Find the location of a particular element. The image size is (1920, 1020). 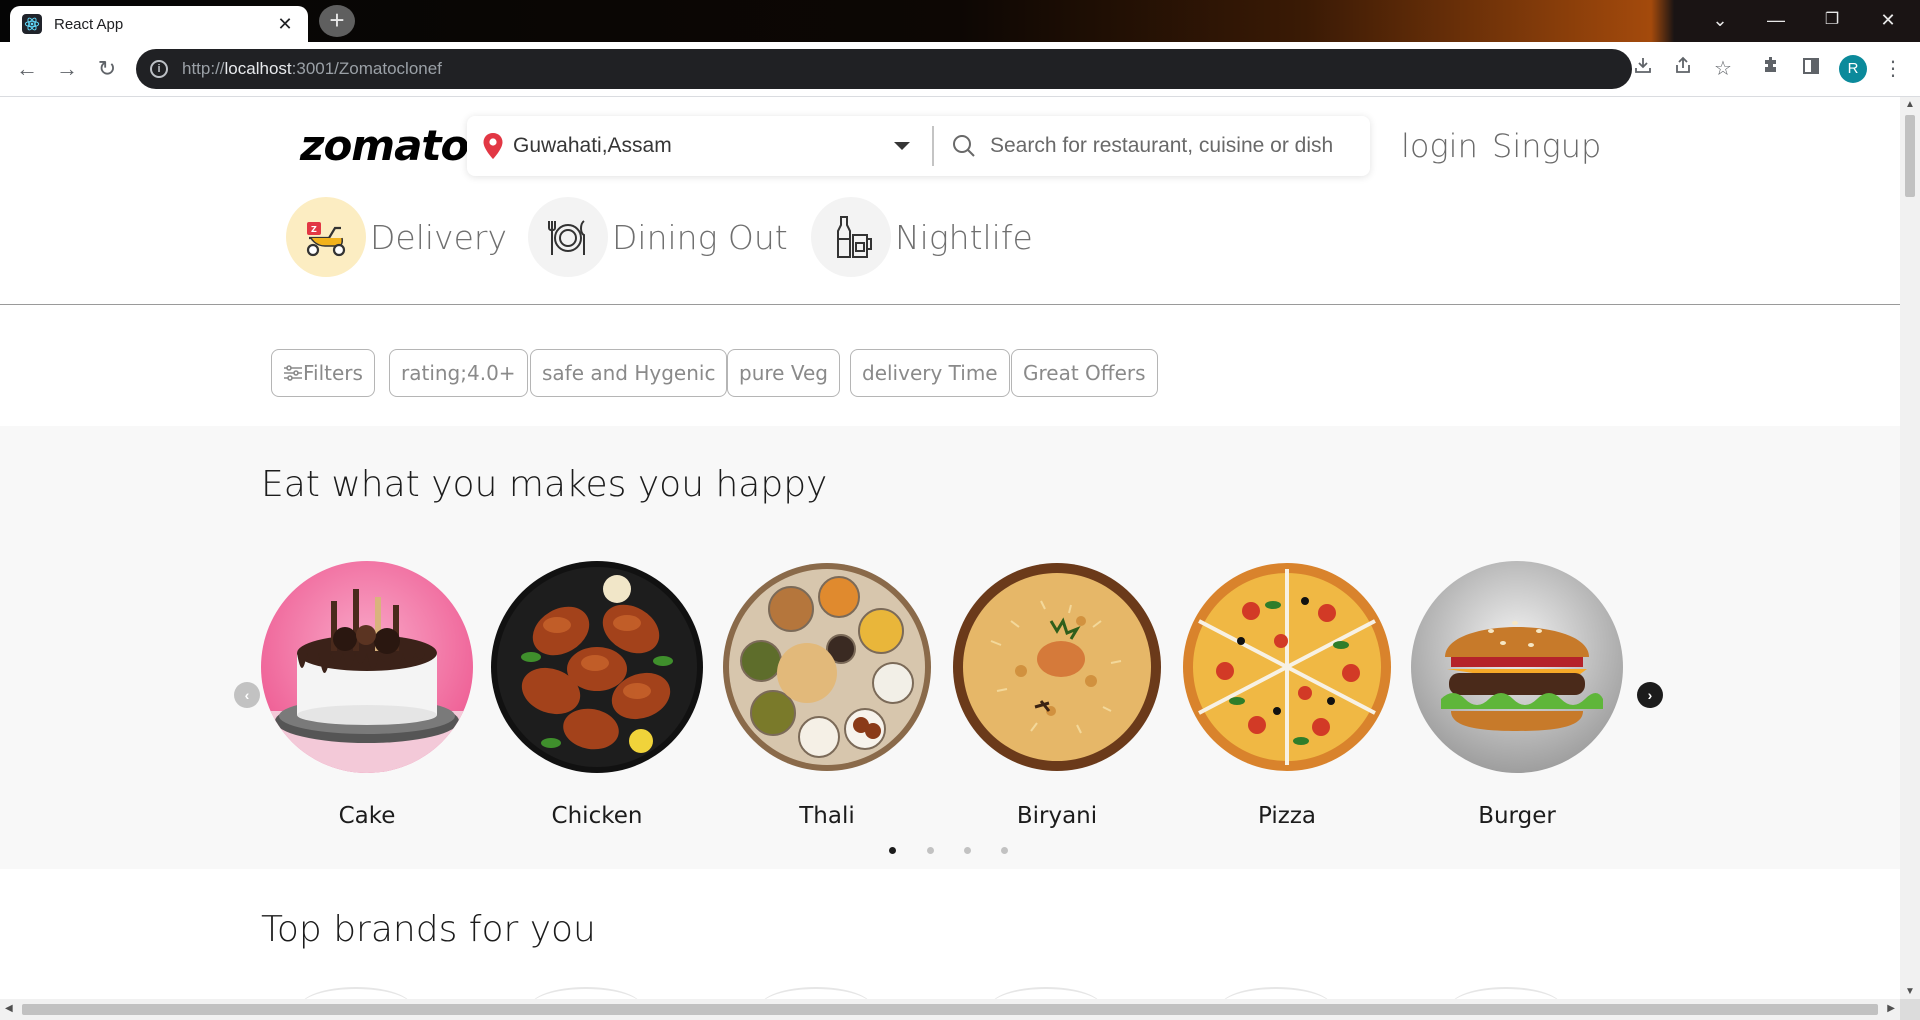

great-offers-chip: Great Offers is located at coordinates (1084, 373).